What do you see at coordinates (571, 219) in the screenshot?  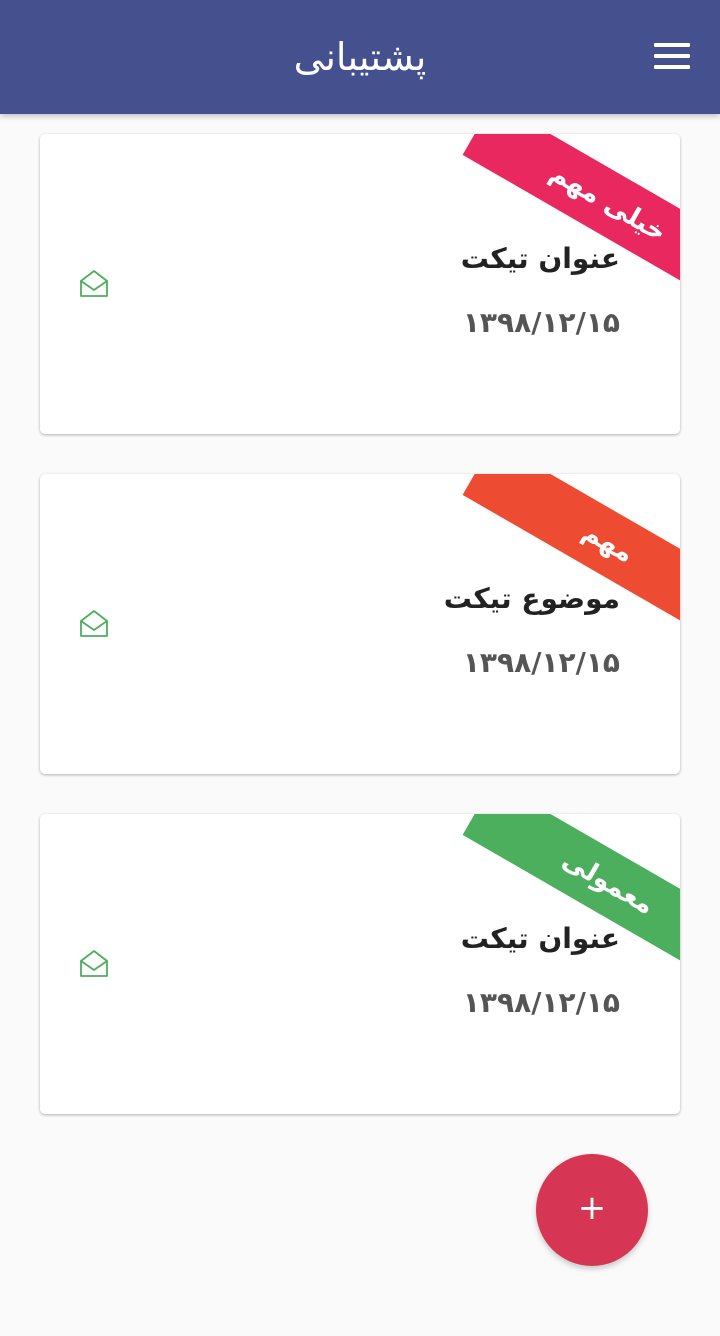 I see `priority-ribbon: خیلی مهم` at bounding box center [571, 219].